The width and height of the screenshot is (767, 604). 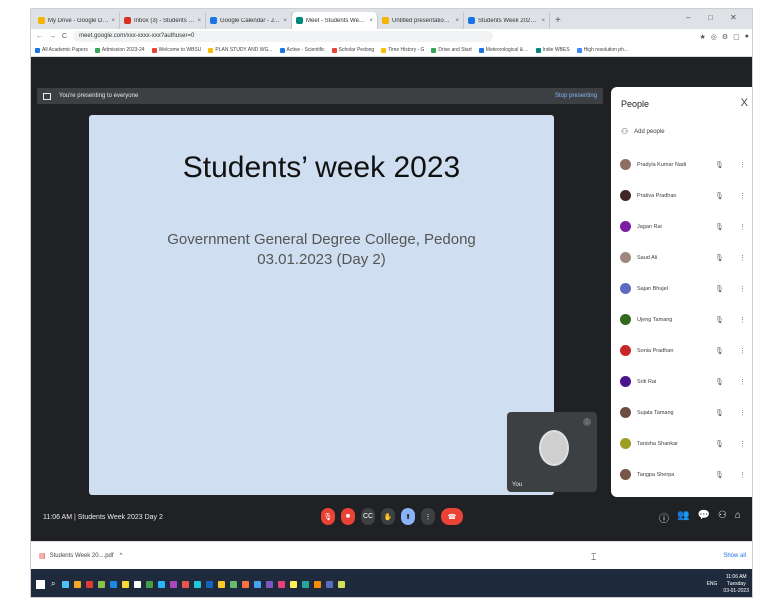 I want to click on participant-row: Jagan Rai 🎙 ⋮, so click(x=681, y=226).